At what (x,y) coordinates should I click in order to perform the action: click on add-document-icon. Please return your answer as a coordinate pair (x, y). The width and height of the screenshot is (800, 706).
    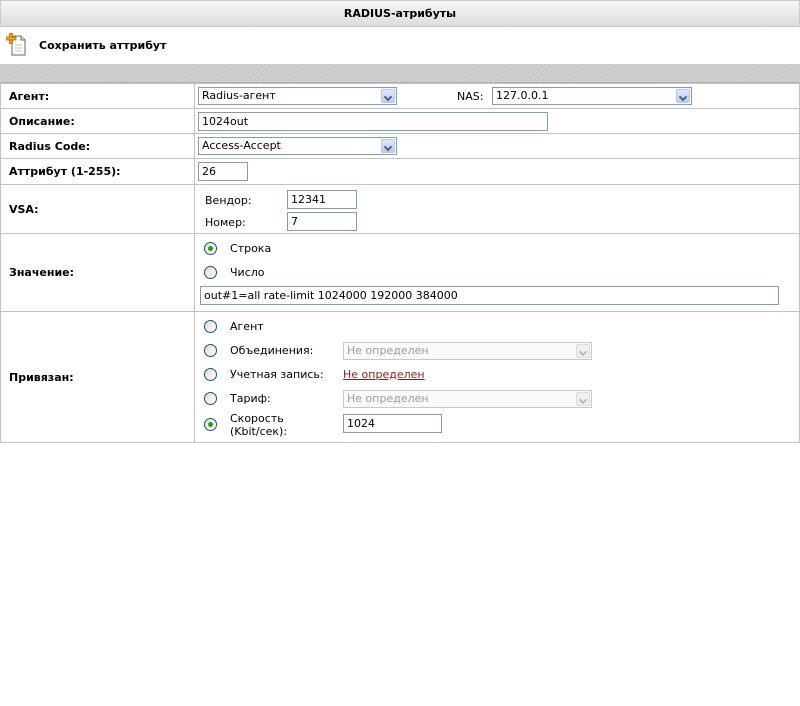
    Looking at the image, I should click on (17, 45).